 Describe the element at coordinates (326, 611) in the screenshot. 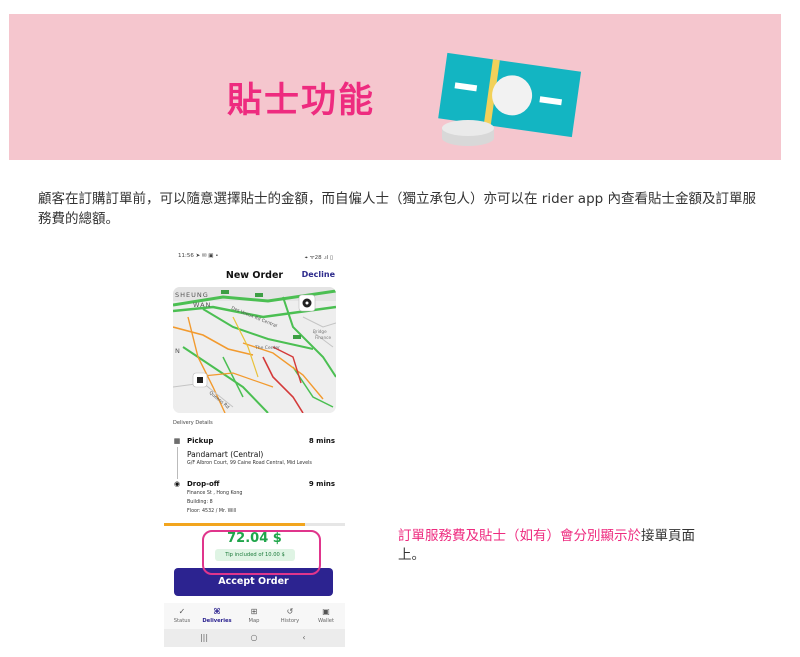

I see `wallet-icon: ▣` at that location.